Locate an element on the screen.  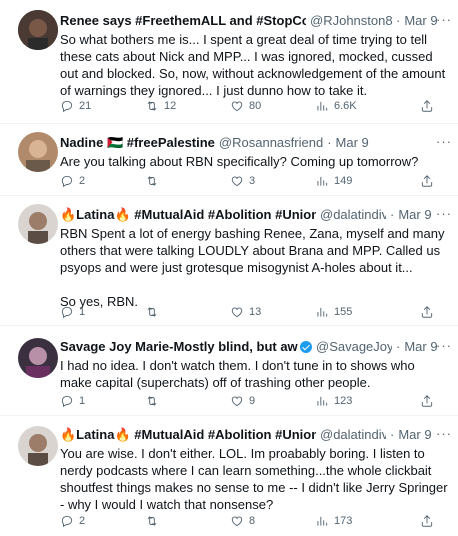
views-count: 155 is located at coordinates (343, 312).